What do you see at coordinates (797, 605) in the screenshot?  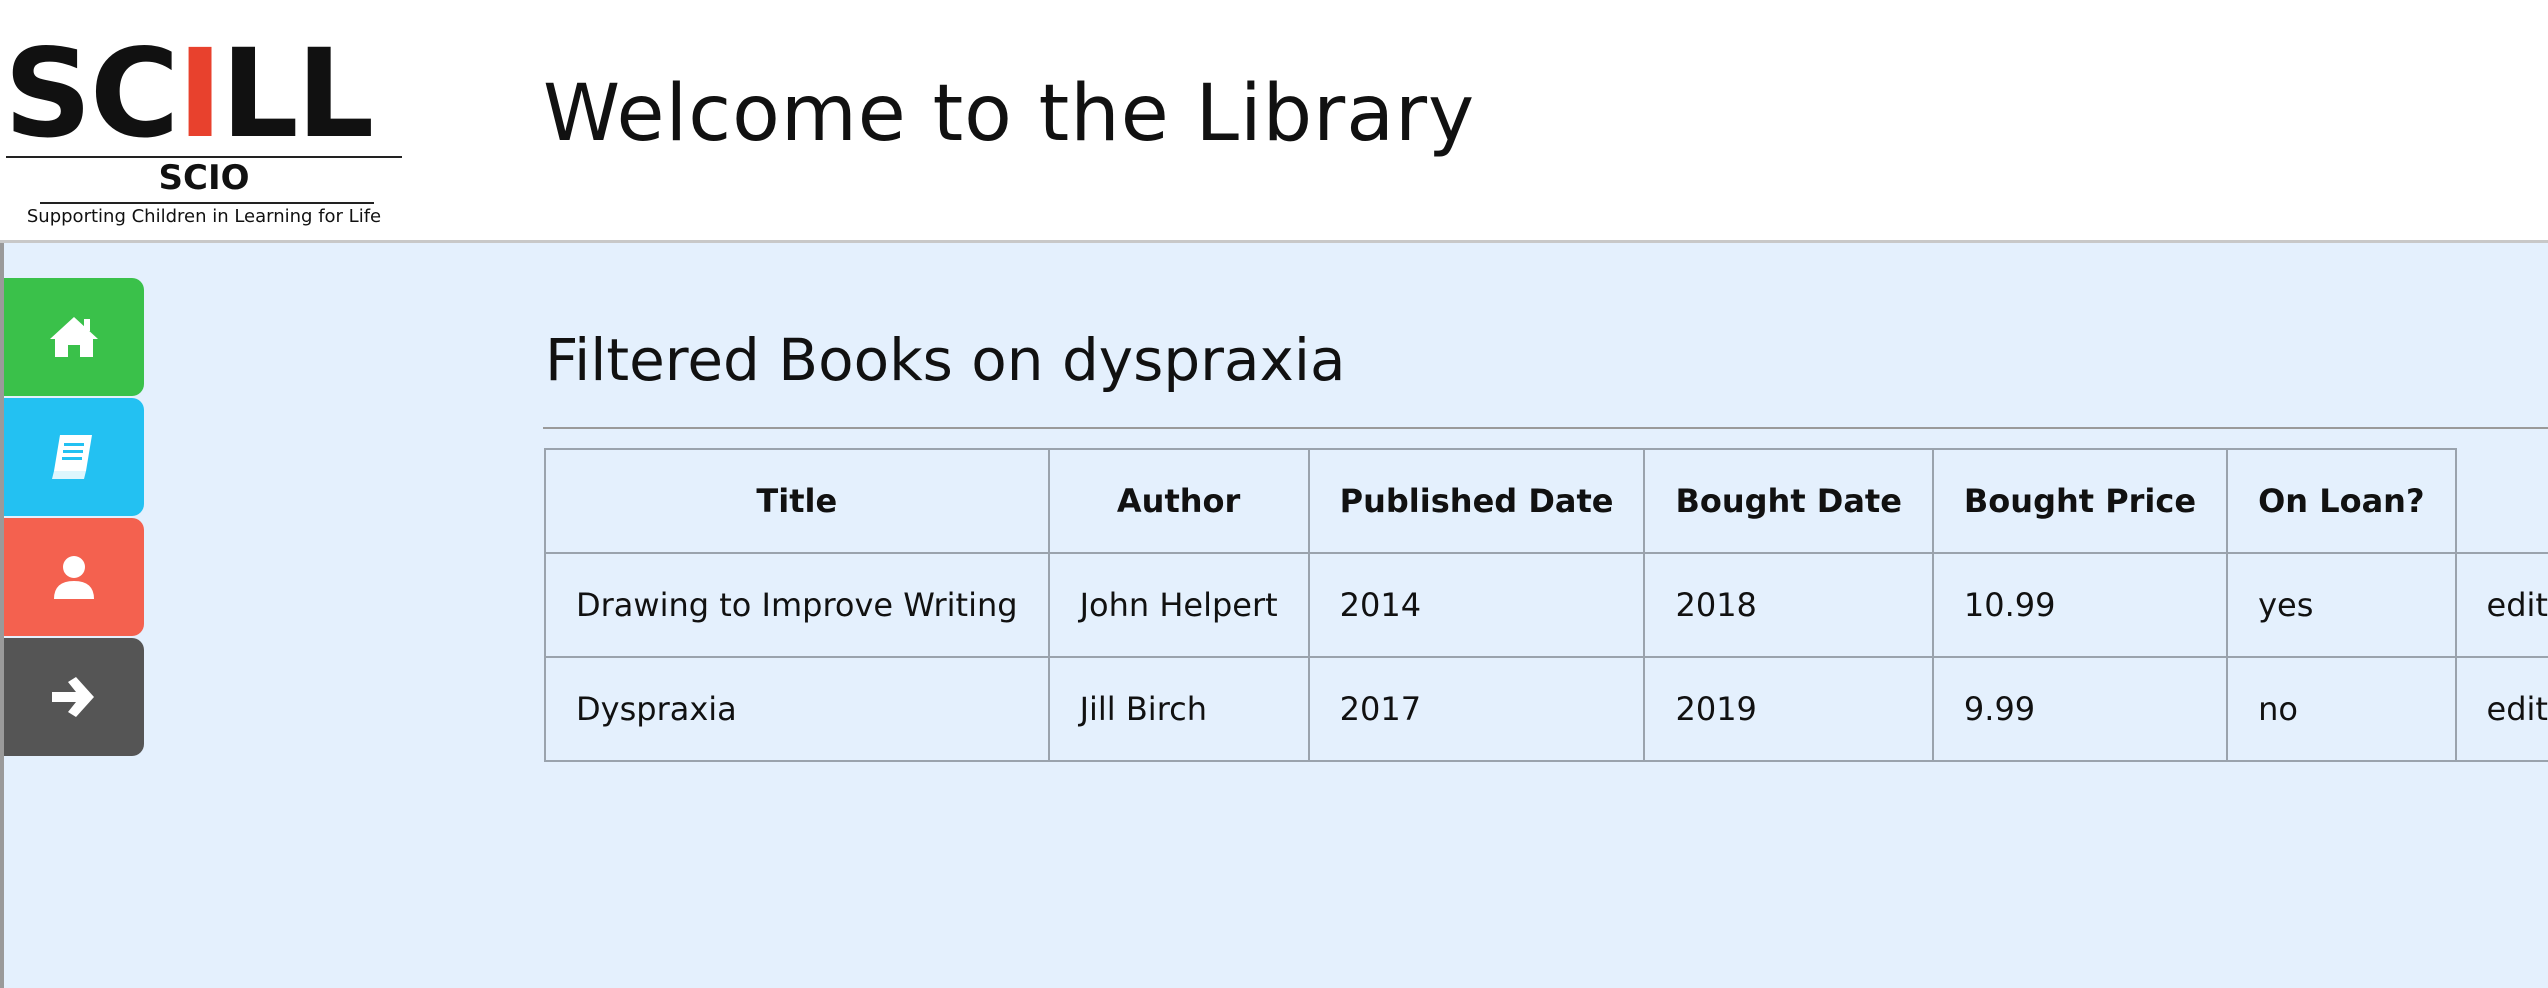 I see `cell-title: Drawing to Improve Writing` at bounding box center [797, 605].